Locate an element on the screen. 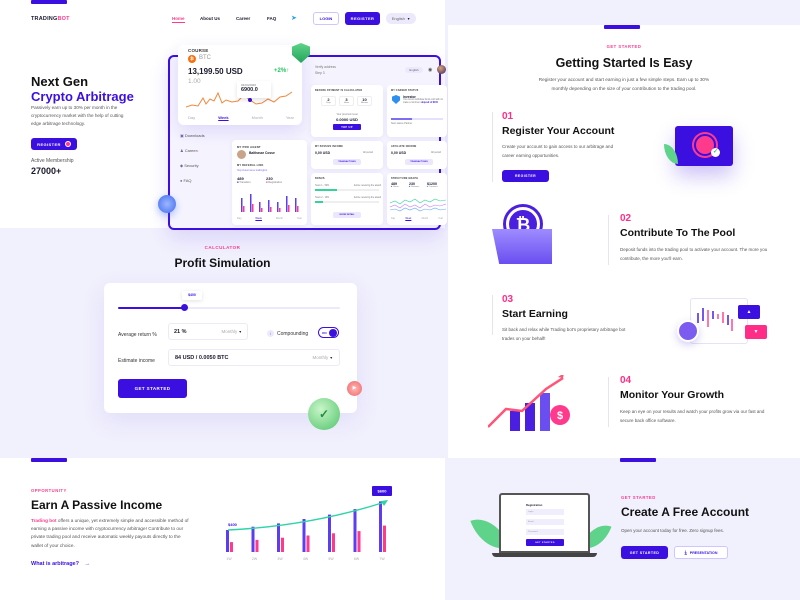 This screenshot has height=600, width=800. agent-stat2: 230 ■ Registration is located at coordinates (274, 180).